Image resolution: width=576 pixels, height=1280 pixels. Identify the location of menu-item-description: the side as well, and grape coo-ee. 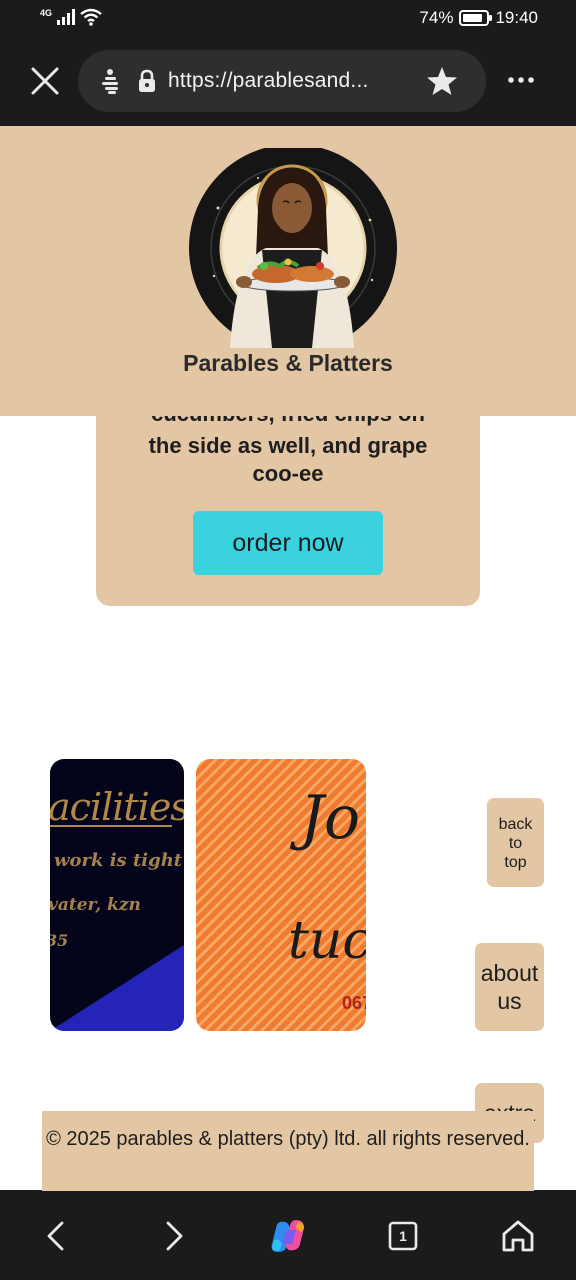
(288, 460).